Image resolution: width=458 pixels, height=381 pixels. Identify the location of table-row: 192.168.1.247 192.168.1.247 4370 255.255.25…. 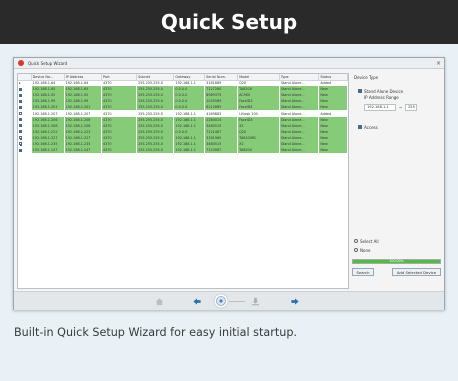
(183, 150).